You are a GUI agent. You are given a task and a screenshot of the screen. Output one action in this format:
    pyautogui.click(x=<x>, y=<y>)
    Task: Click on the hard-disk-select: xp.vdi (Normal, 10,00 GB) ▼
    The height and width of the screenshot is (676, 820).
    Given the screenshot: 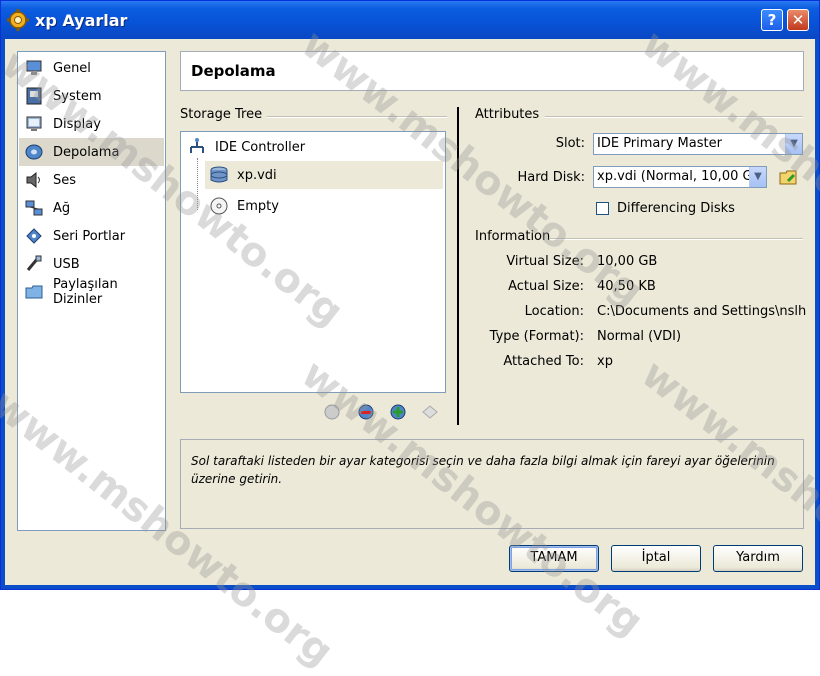 What is the action you would take?
    pyautogui.click(x=680, y=177)
    